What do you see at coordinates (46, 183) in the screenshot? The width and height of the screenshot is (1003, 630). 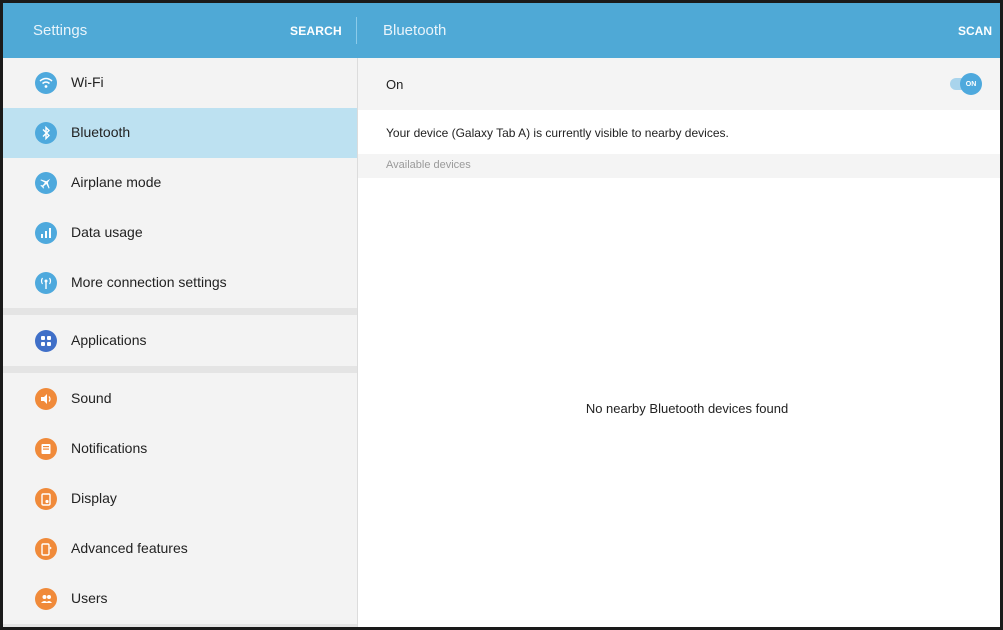 I see `airplane-icon` at bounding box center [46, 183].